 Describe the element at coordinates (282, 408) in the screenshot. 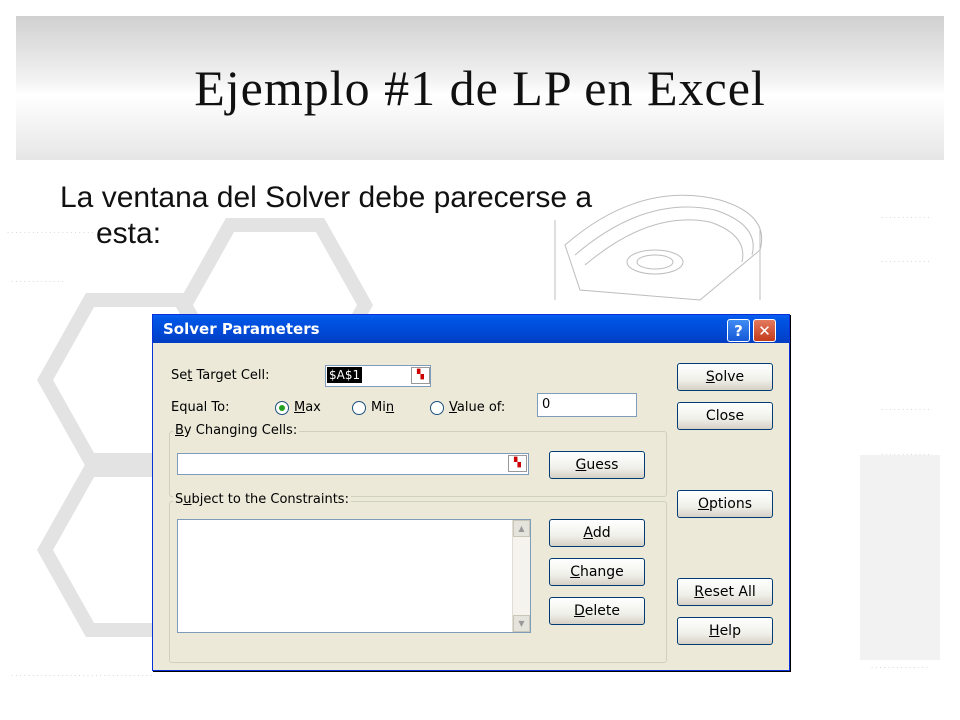

I see `radio-max` at that location.